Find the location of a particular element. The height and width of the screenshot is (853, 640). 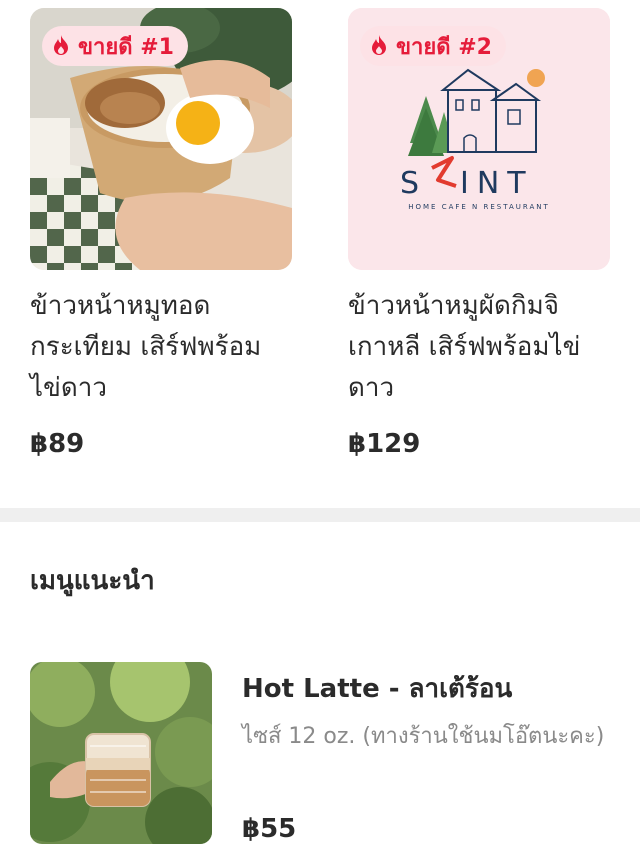

menu-item-description: ไซส์ 12 oz. (ทางร้านใช้นมโอ๊ตนะคะ) is located at coordinates (423, 736).